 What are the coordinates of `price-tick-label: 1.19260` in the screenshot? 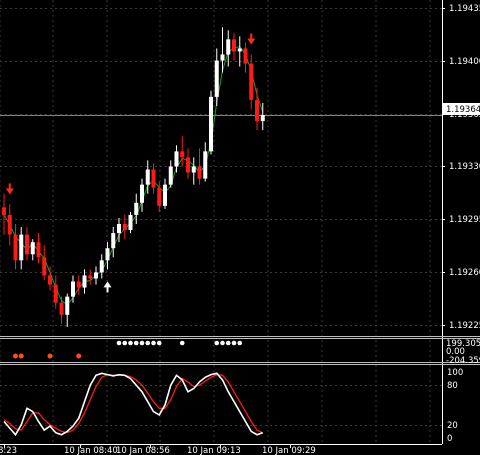 It's located at (464, 273).